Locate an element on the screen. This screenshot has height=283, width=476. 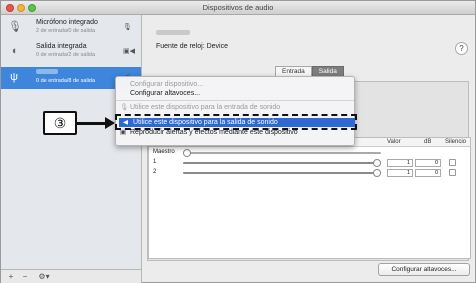
table-row: 2 1 0 is located at coordinates (309, 173).